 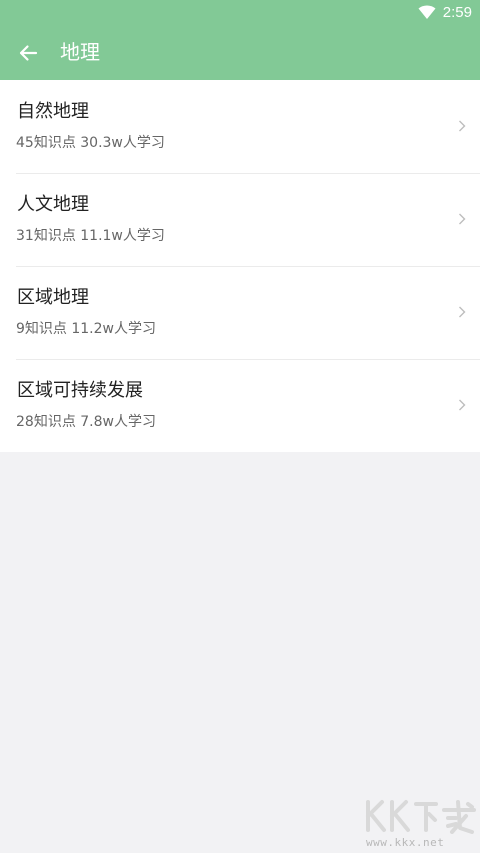 What do you see at coordinates (240, 219) in the screenshot?
I see `list-item: 人文地理 31知识点 11.1w人学习` at bounding box center [240, 219].